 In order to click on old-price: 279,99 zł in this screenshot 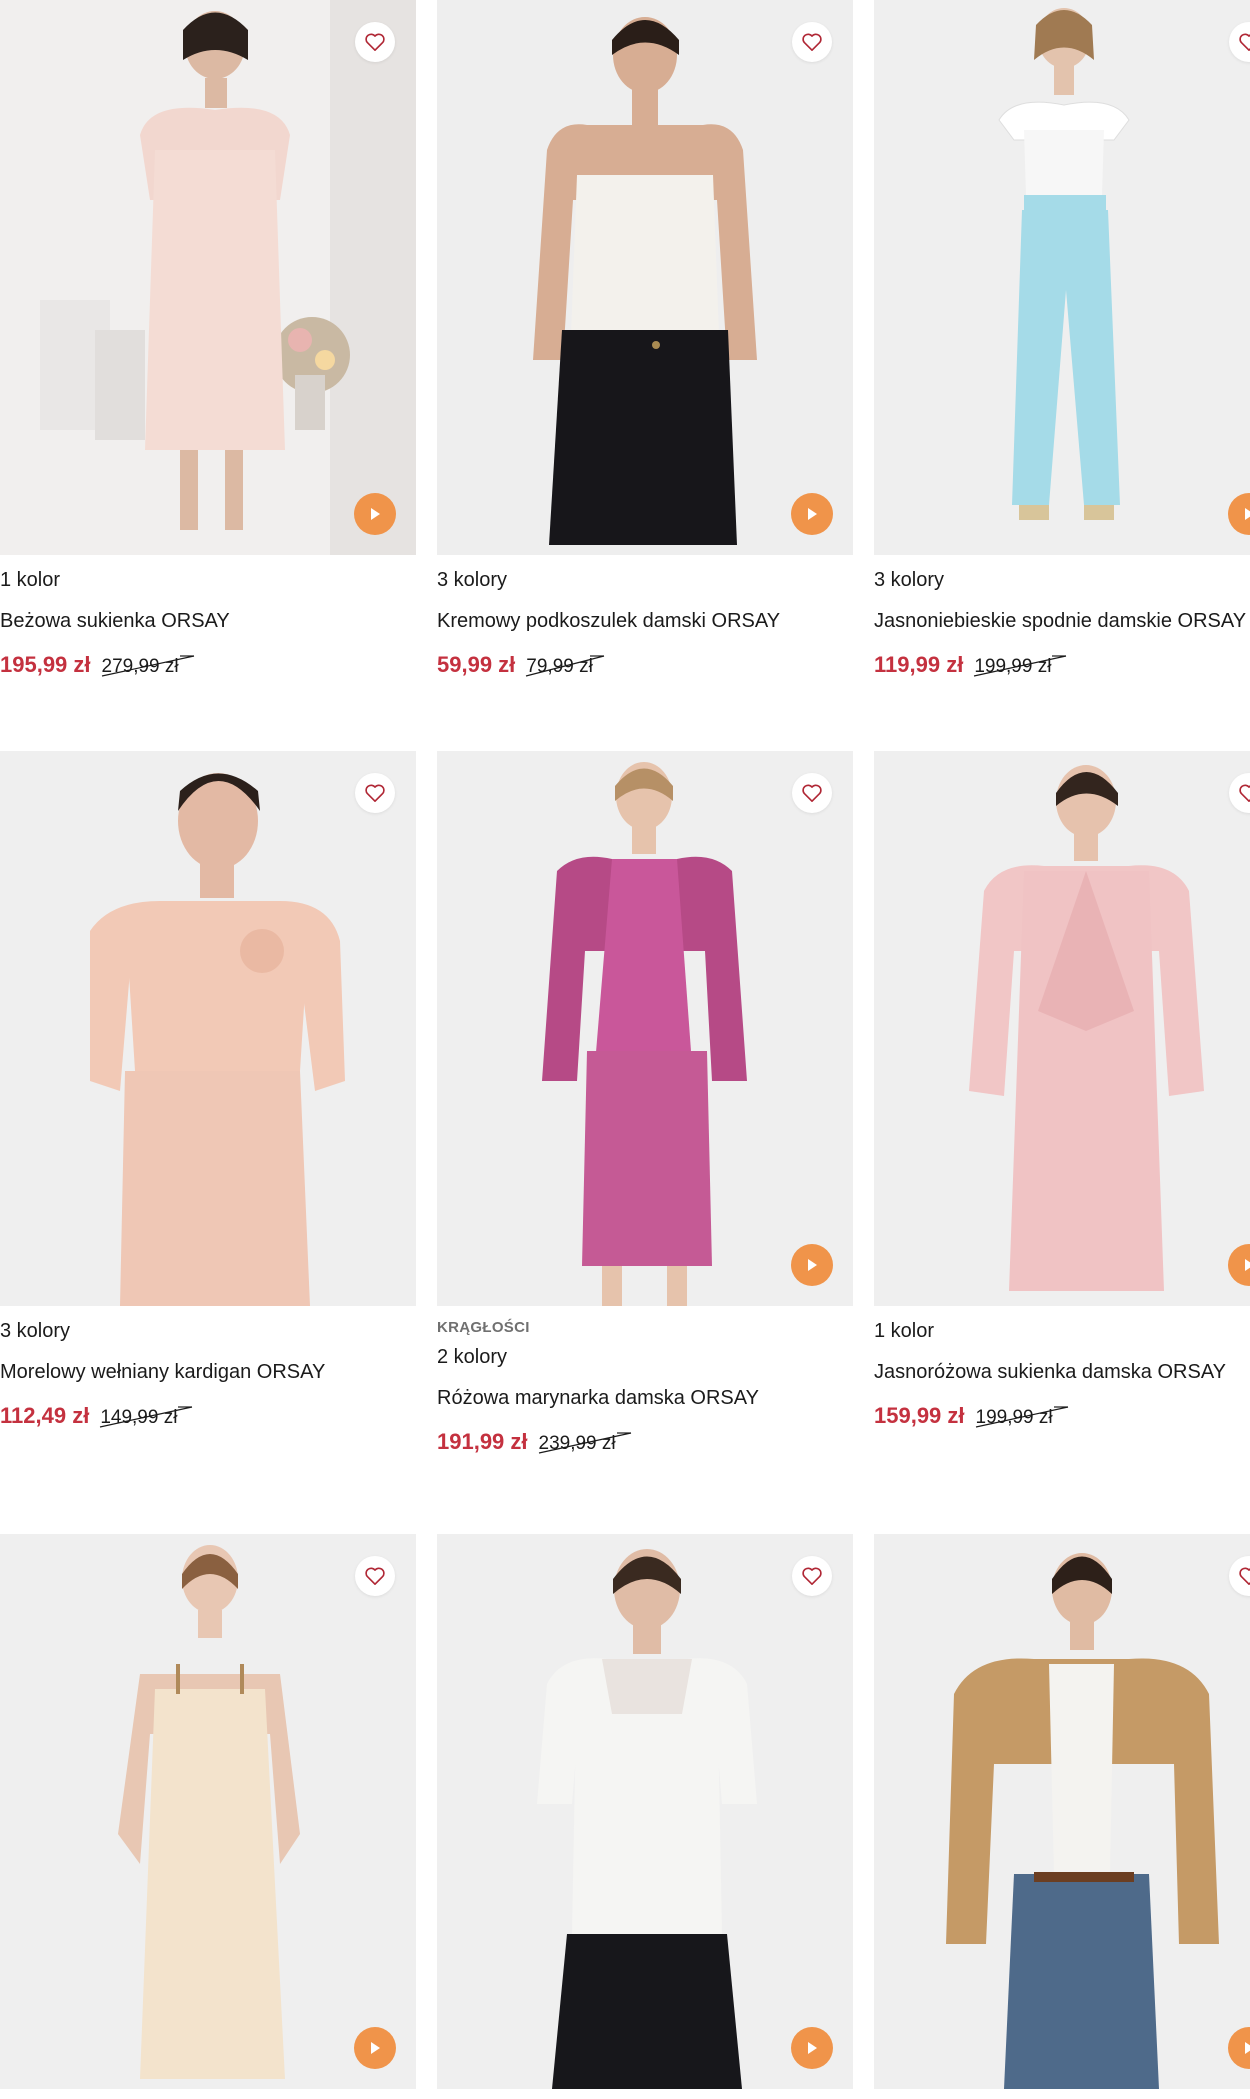, I will do `click(140, 666)`.